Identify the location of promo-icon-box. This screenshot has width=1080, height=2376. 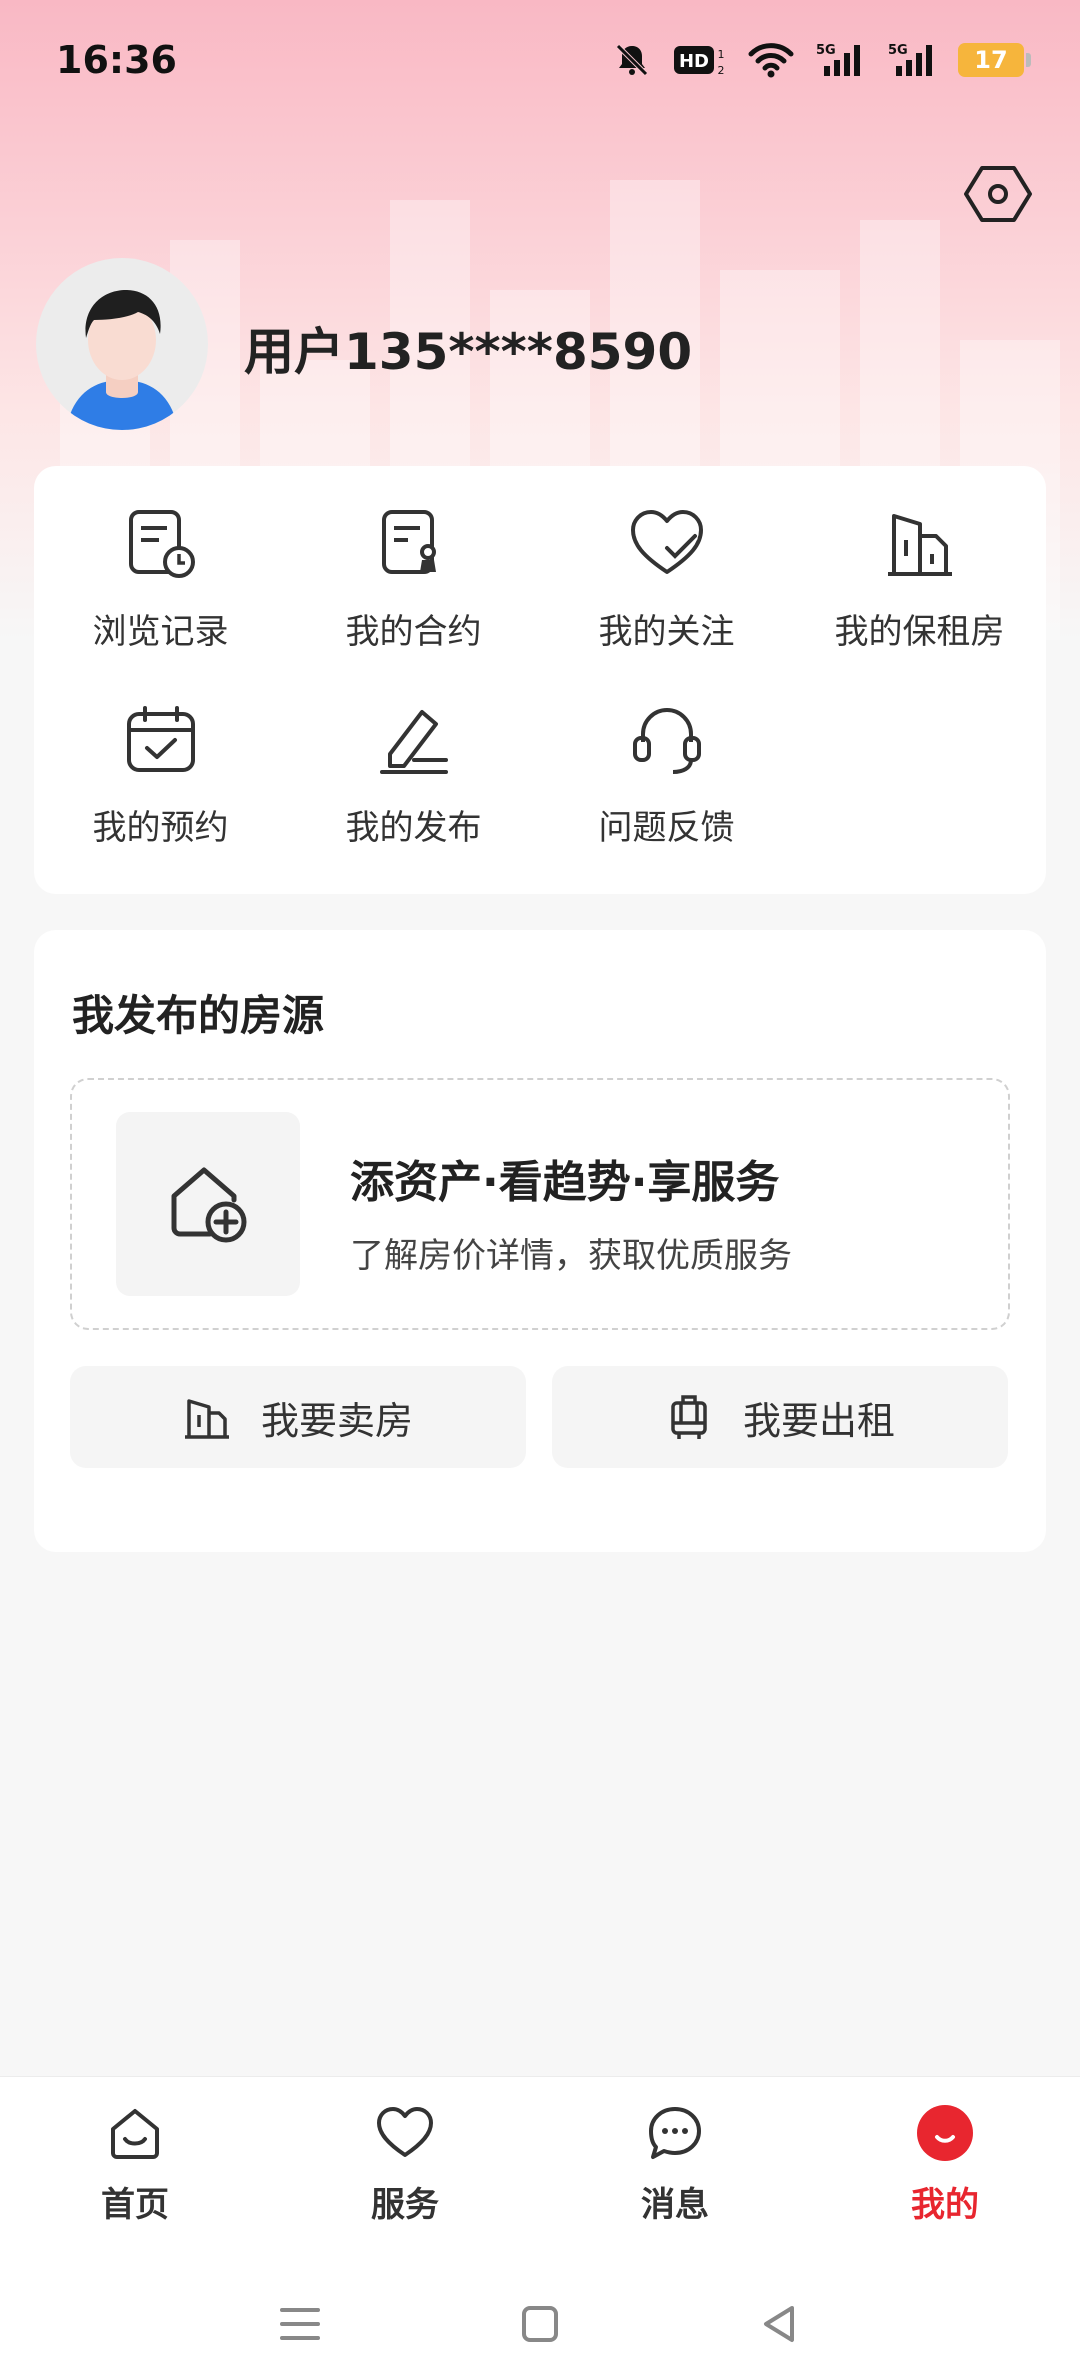
(208, 1204).